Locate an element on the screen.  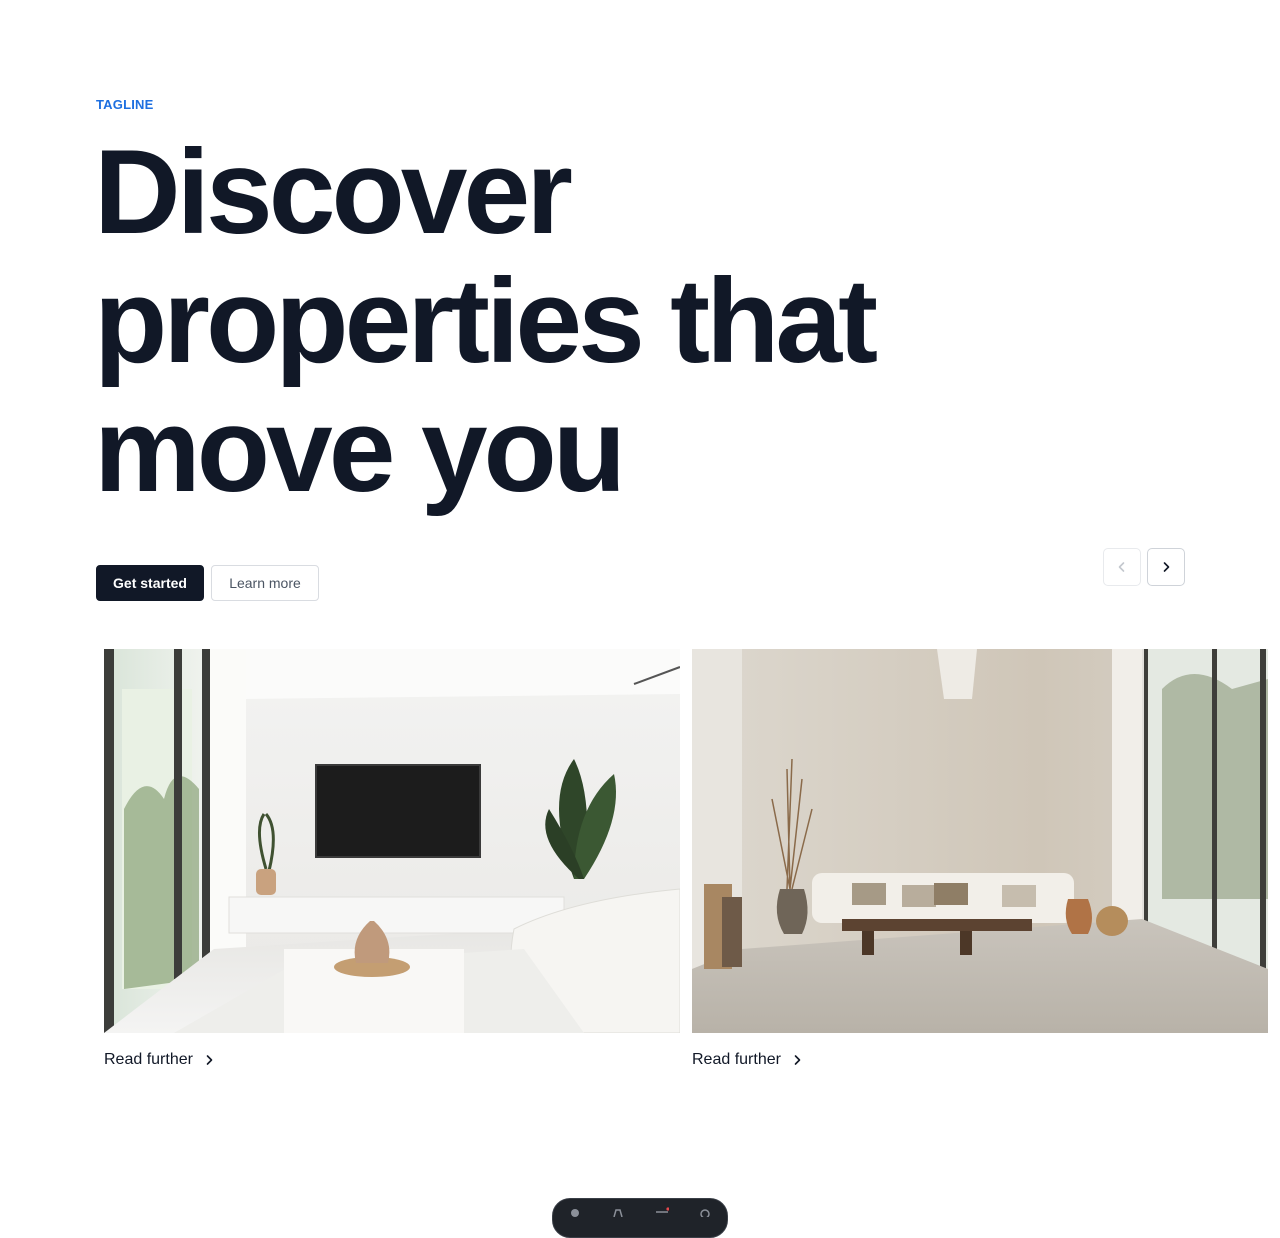
tagline: TAGLINE is located at coordinates (125, 104).